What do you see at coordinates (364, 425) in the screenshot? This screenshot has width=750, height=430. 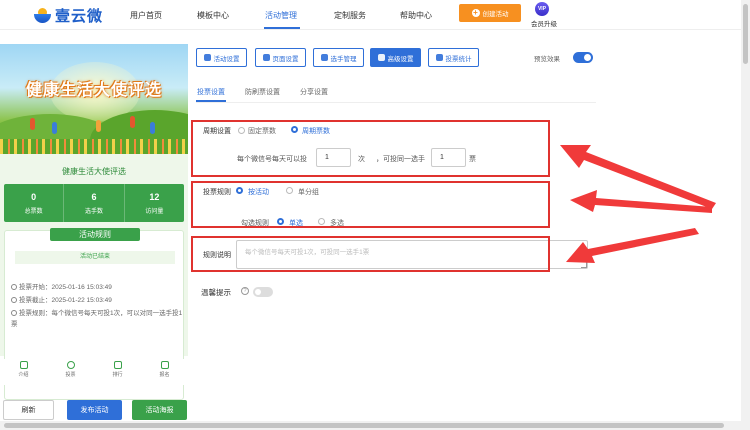 I see `hscroll-thumb` at bounding box center [364, 425].